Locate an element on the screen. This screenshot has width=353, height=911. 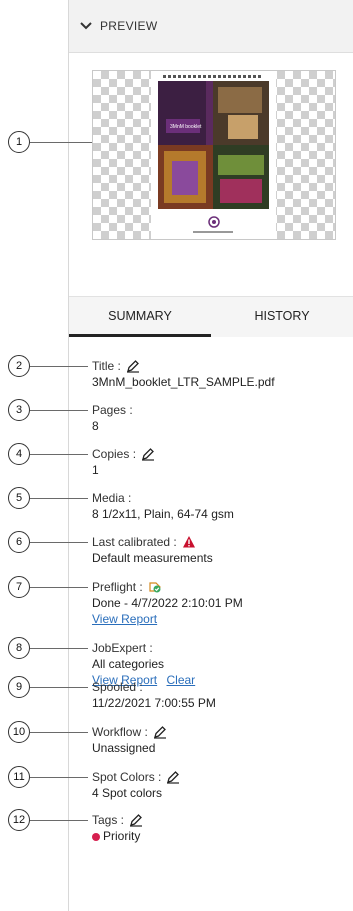
document-thumbnail: 3MnM booklet is located at coordinates (214, 155).